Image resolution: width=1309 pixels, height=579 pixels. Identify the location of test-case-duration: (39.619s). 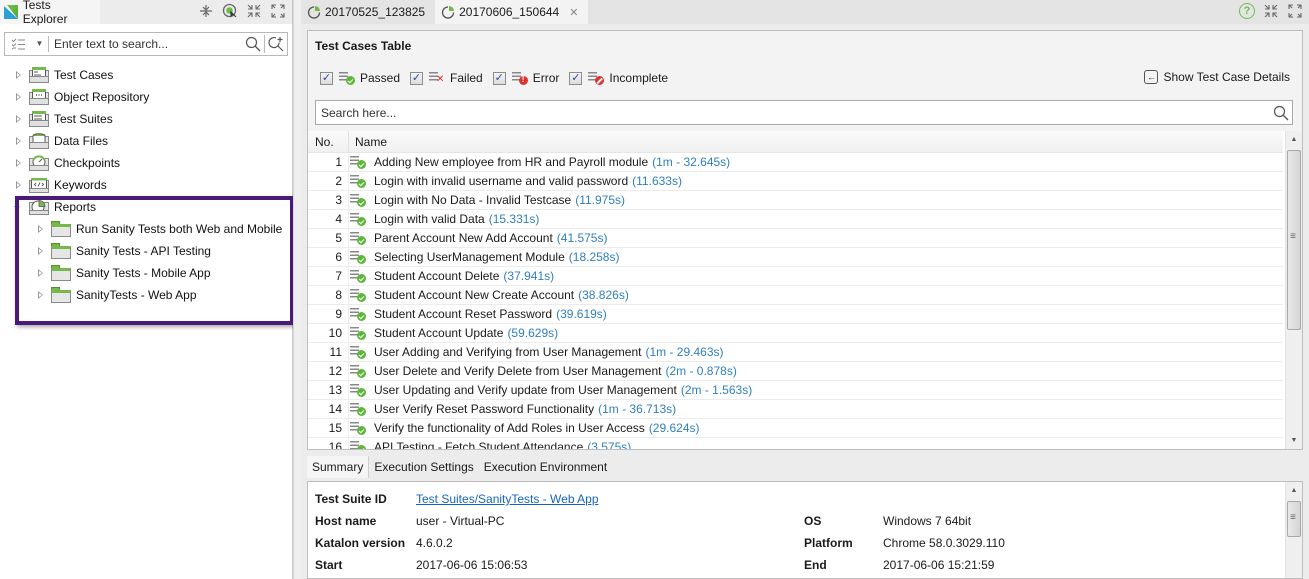
(581, 314).